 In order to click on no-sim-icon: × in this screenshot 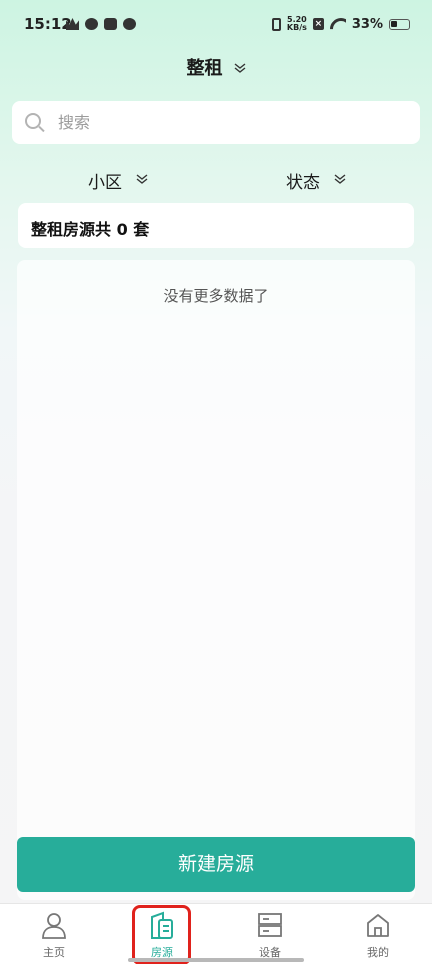, I will do `click(318, 24)`.